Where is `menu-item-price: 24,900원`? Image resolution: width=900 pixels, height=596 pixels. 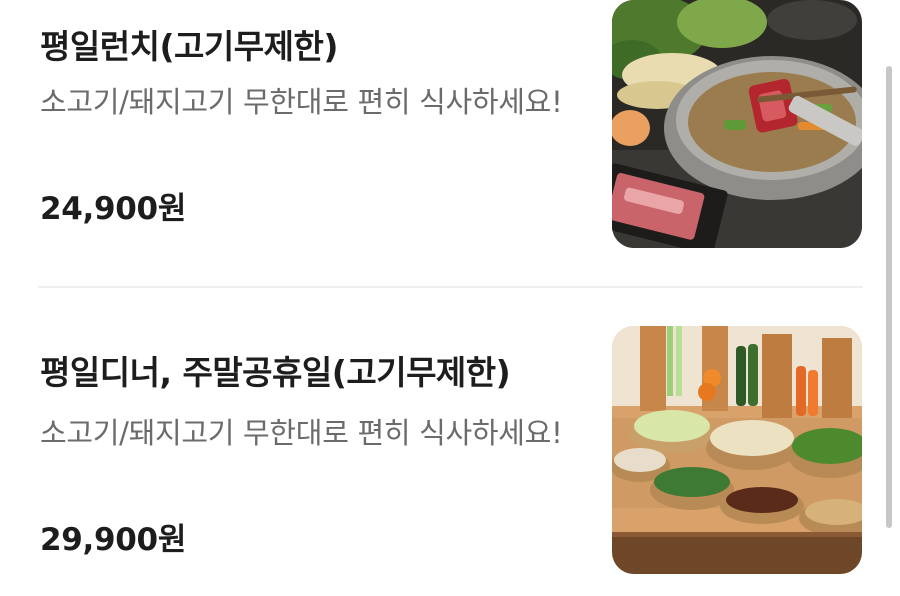 menu-item-price: 24,900원 is located at coordinates (113, 209).